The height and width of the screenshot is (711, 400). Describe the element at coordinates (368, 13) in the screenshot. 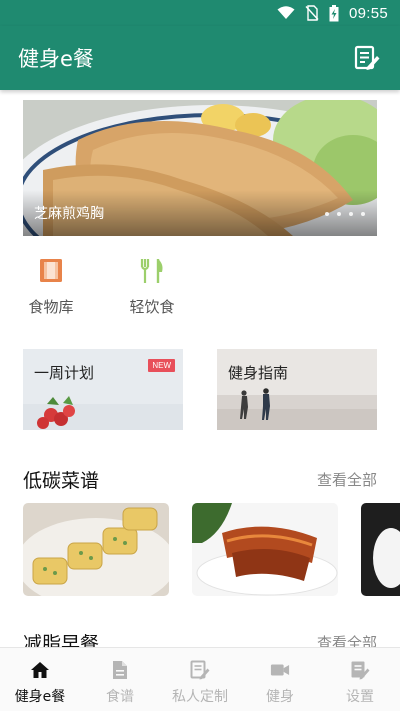

I see `status-time: 09:55` at that location.